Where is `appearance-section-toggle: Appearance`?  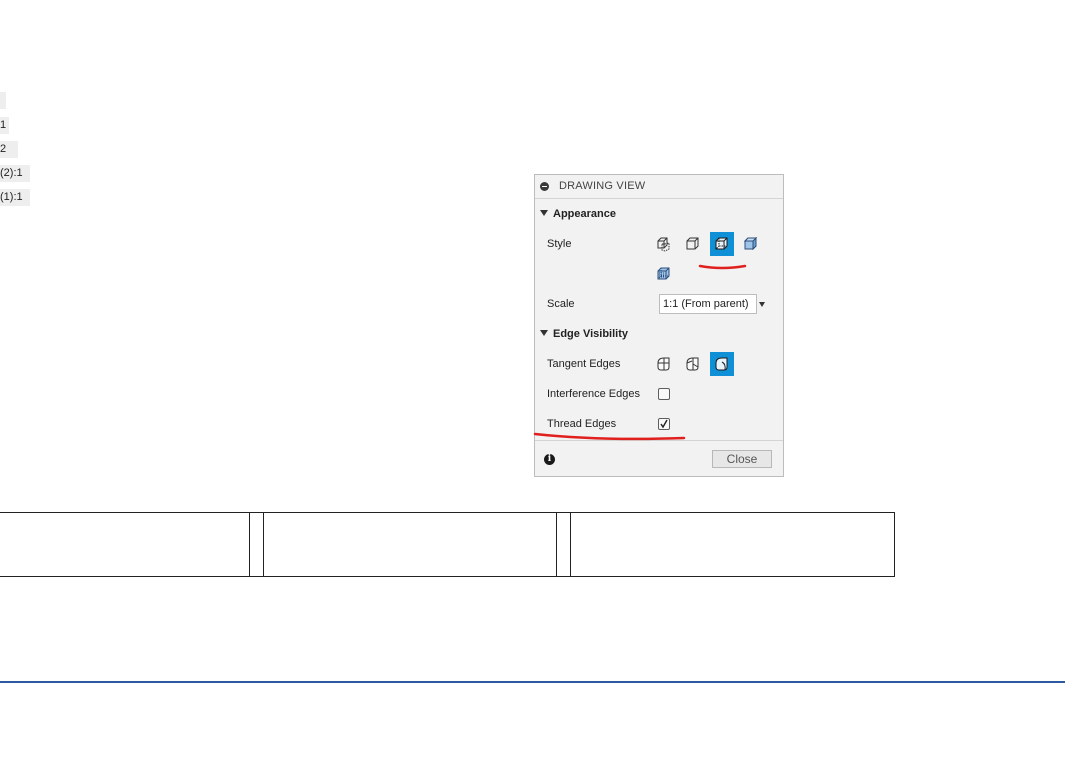 appearance-section-toggle: Appearance is located at coordinates (578, 214).